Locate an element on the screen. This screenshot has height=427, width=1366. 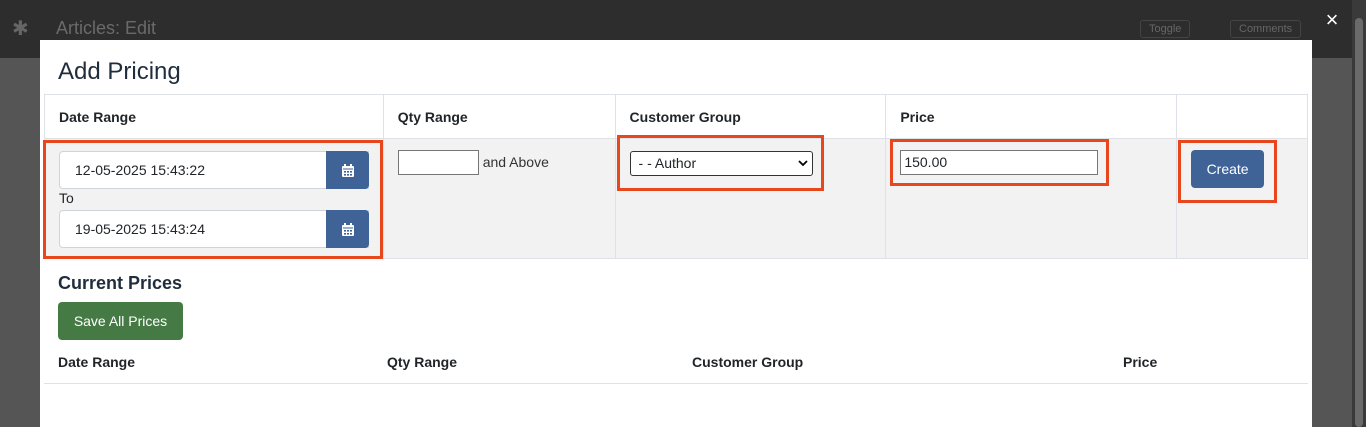
page-title: Articles: Edit is located at coordinates (106, 28).